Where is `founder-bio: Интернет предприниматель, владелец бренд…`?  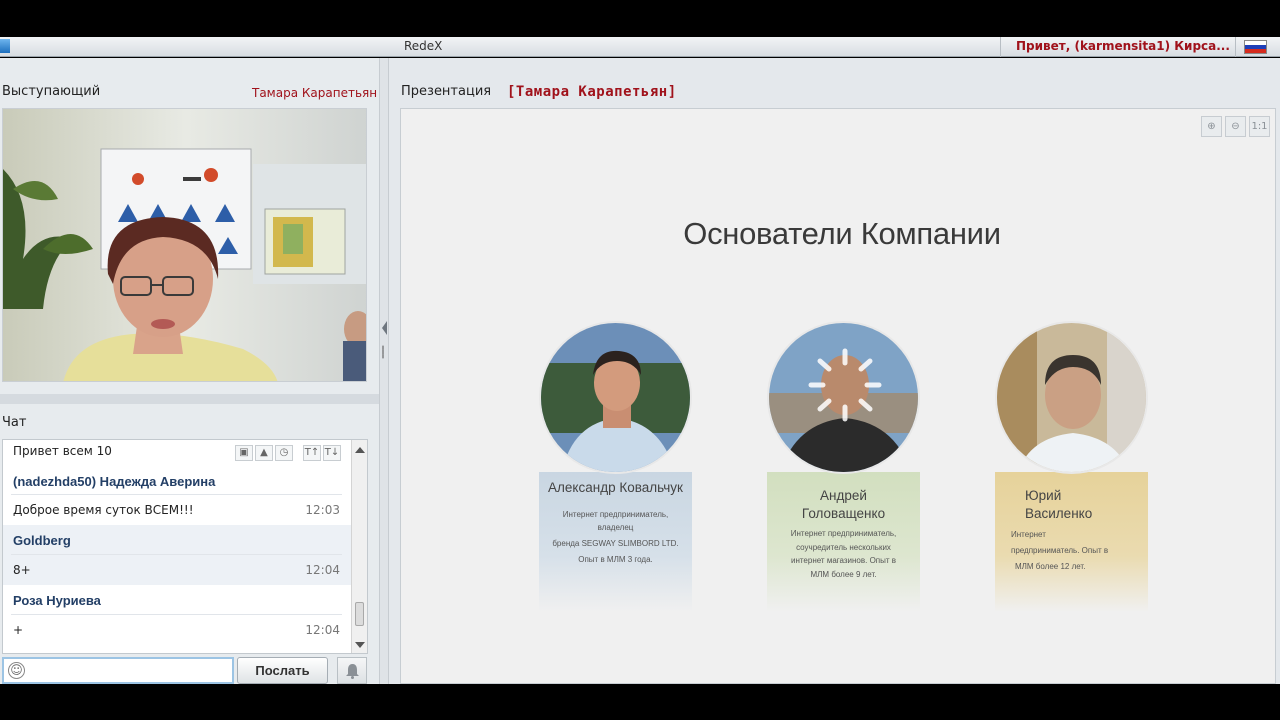
founder-bio: Интернет предприниматель, владелец бренд… is located at coordinates (615, 537).